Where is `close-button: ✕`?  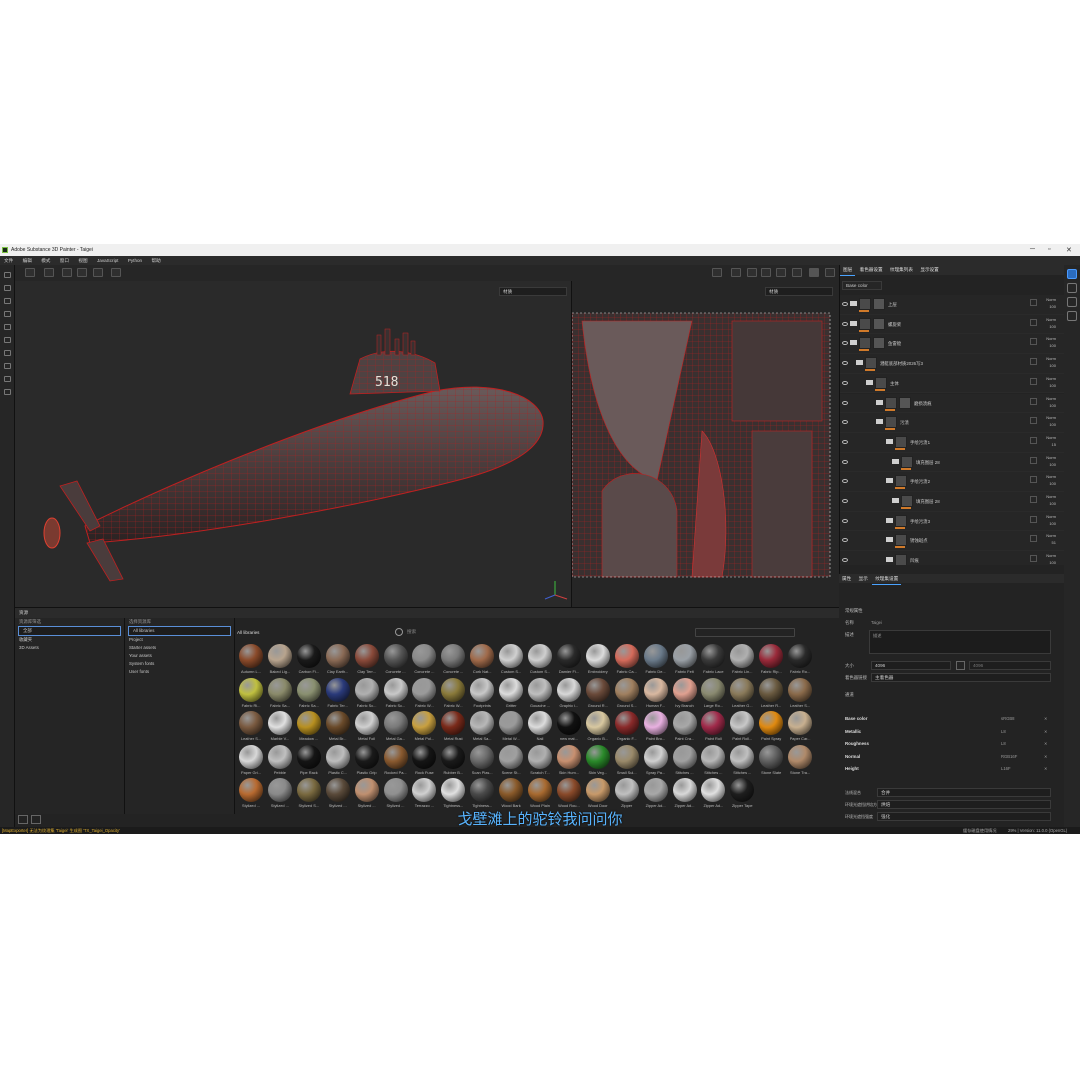
close-button: ✕ is located at coordinates (1069, 250).